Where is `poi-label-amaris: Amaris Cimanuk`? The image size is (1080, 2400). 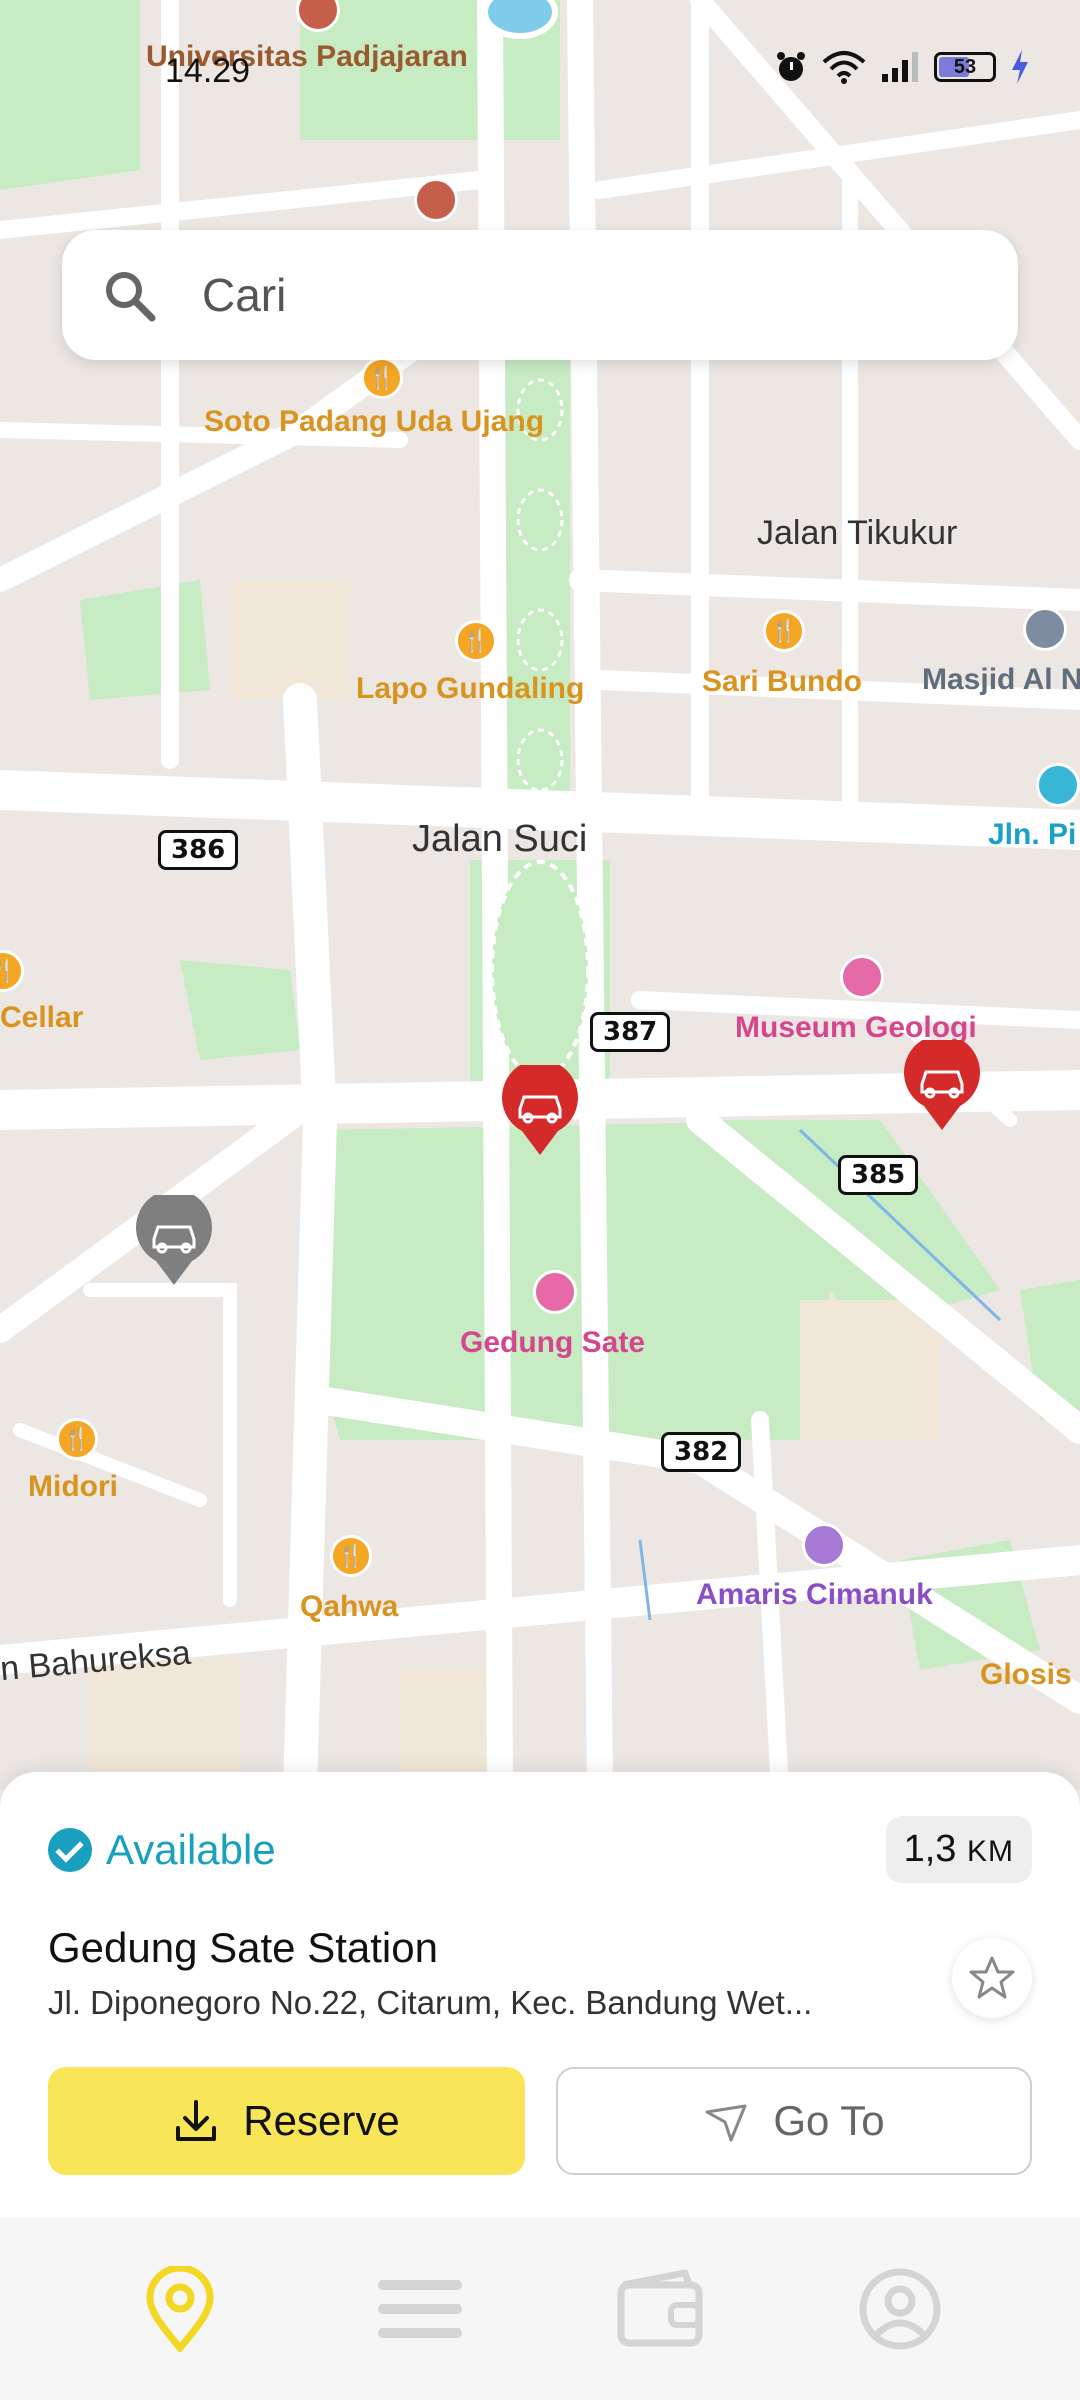
poi-label-amaris: Amaris Cimanuk is located at coordinates (814, 1595).